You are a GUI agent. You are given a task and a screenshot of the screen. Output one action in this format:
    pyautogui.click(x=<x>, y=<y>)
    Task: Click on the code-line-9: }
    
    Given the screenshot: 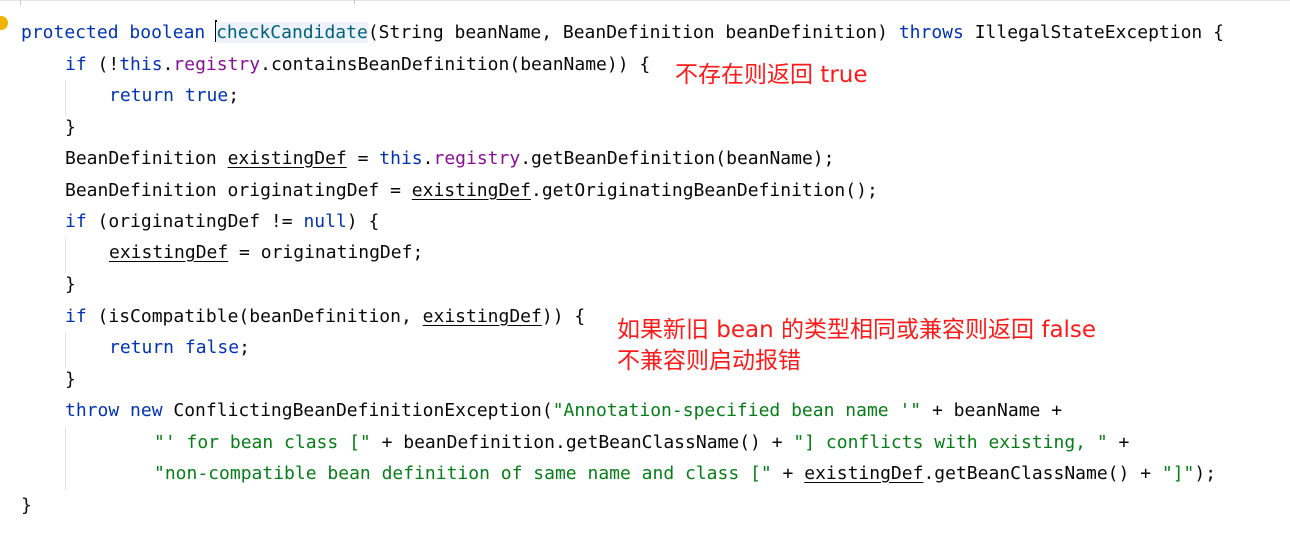 What is the action you would take?
    pyautogui.click(x=70, y=284)
    